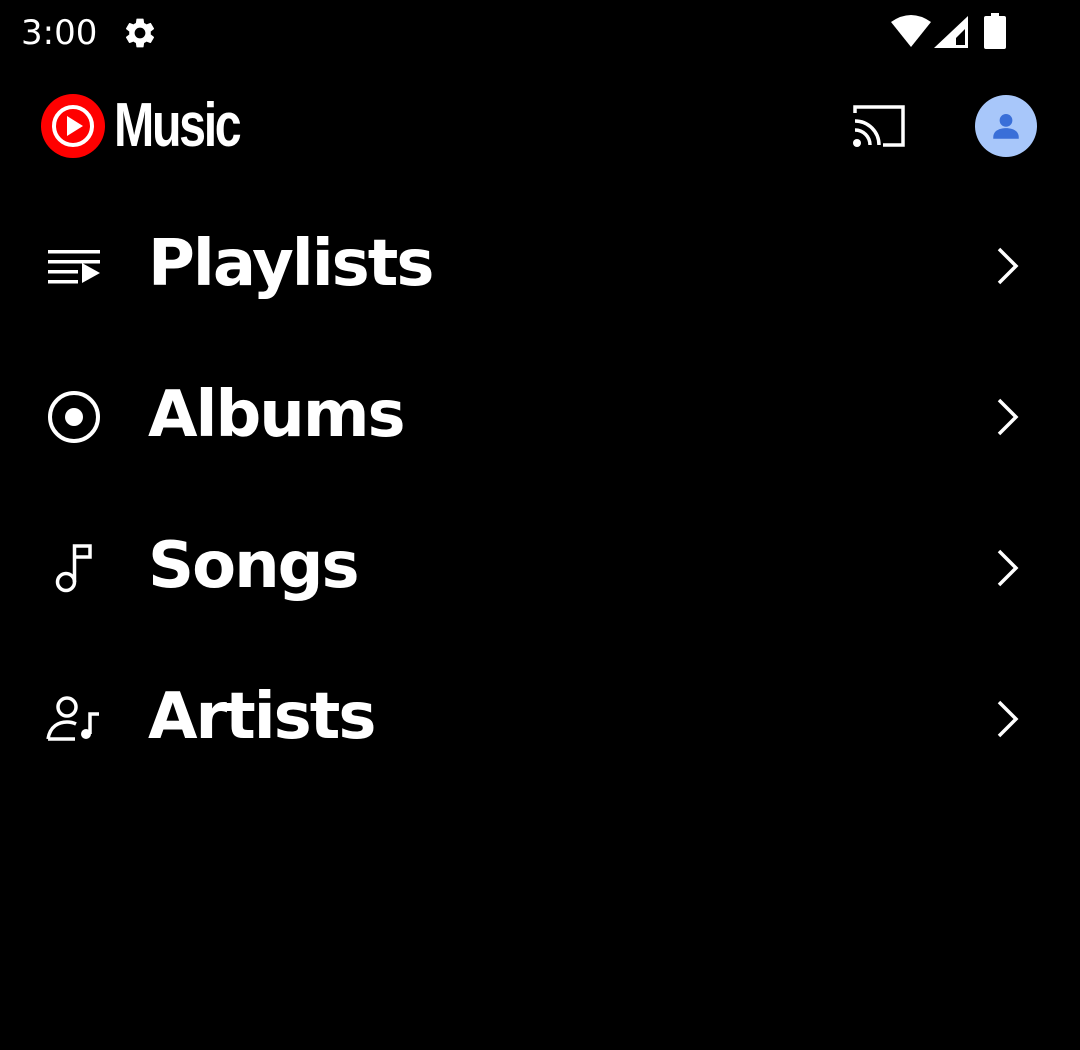 The image size is (1080, 1050). What do you see at coordinates (291, 264) in the screenshot?
I see `library-item-label: Playlists` at bounding box center [291, 264].